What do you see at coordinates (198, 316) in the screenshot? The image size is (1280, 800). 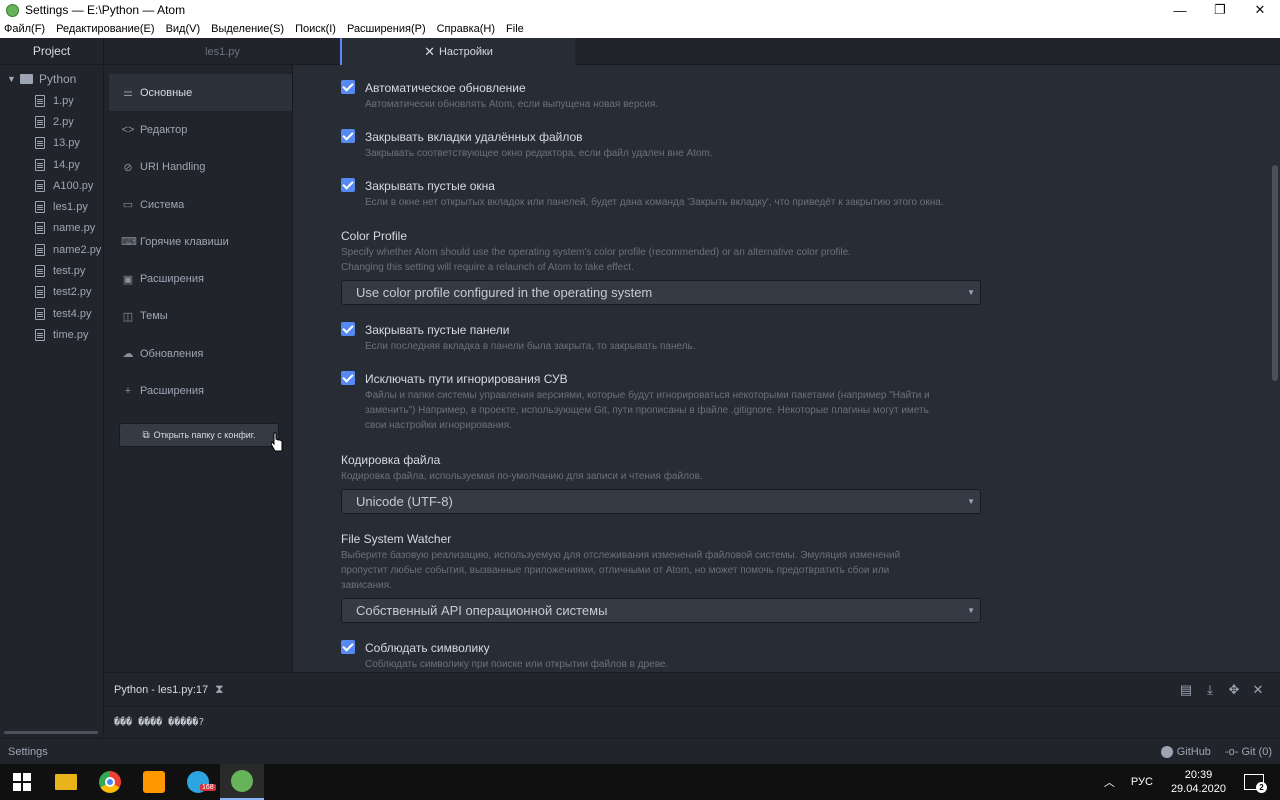 I see `nav-themes: ◫ Темы` at bounding box center [198, 316].